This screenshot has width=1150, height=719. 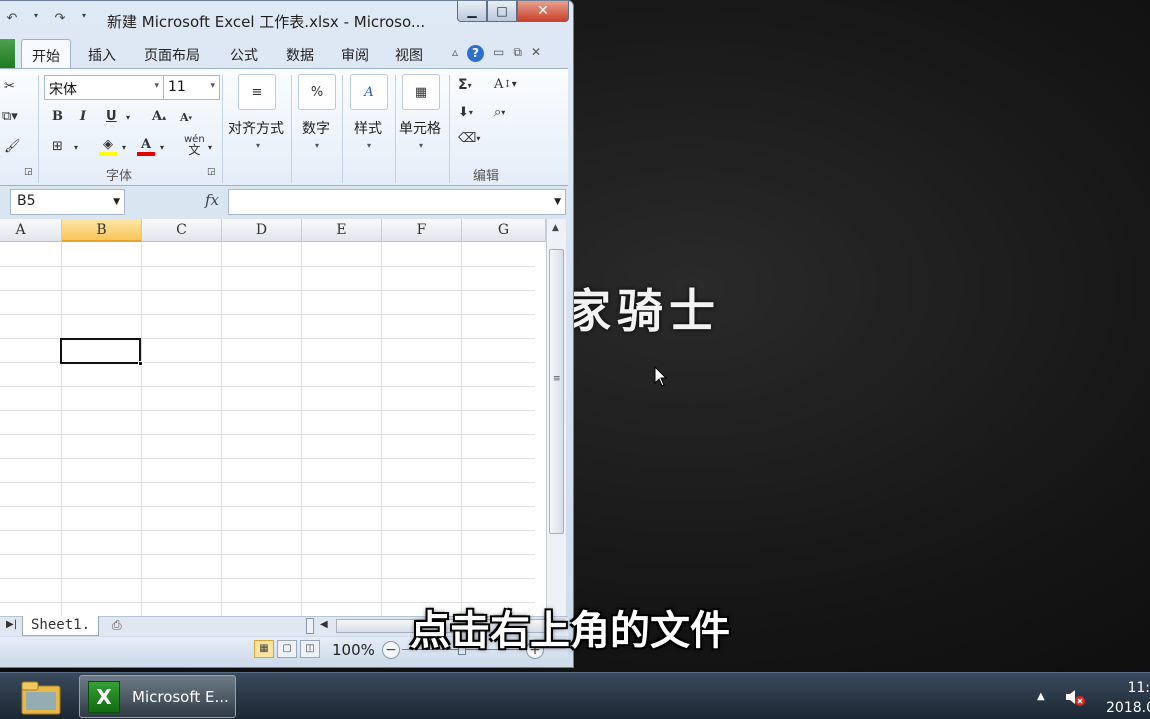 What do you see at coordinates (108, 146) in the screenshot?
I see `fill-color-icon: ◈` at bounding box center [108, 146].